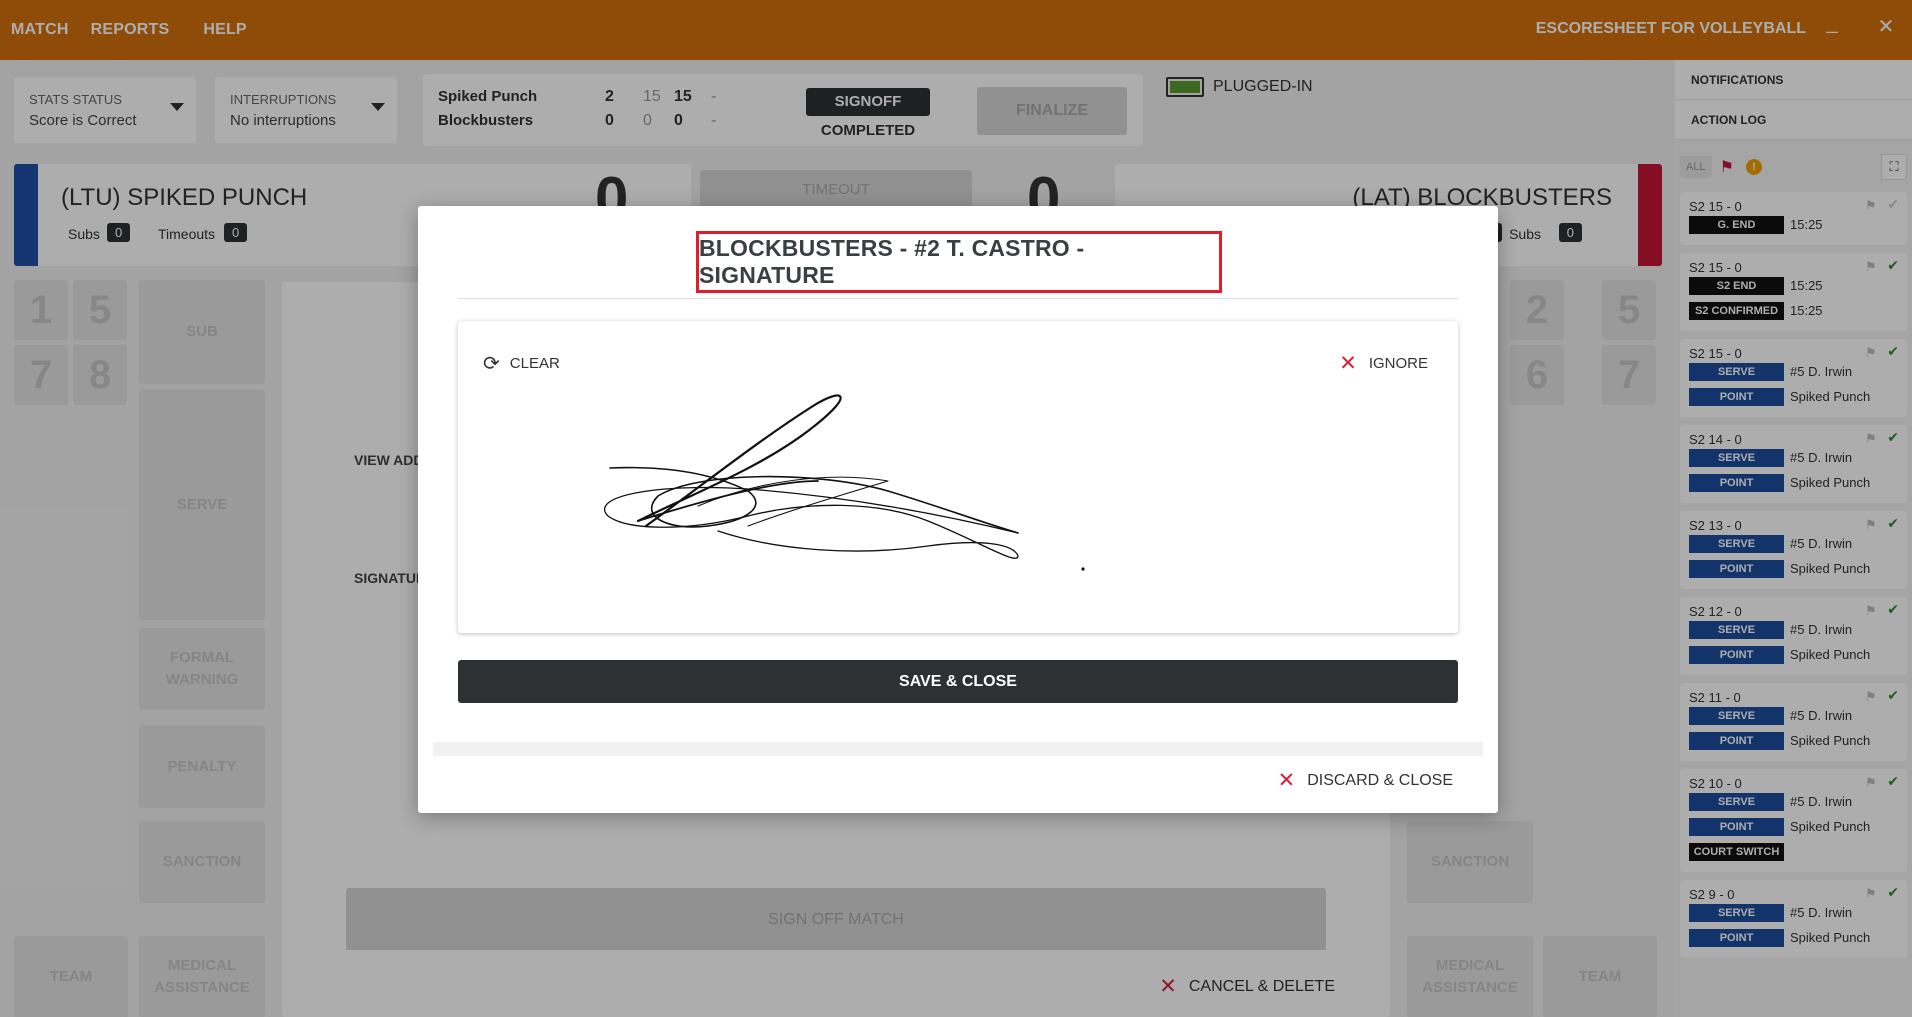 Image resolution: width=1912 pixels, height=1017 pixels. What do you see at coordinates (1793, 508) in the screenshot?
I see `modal-backdrop-side` at bounding box center [1793, 508].